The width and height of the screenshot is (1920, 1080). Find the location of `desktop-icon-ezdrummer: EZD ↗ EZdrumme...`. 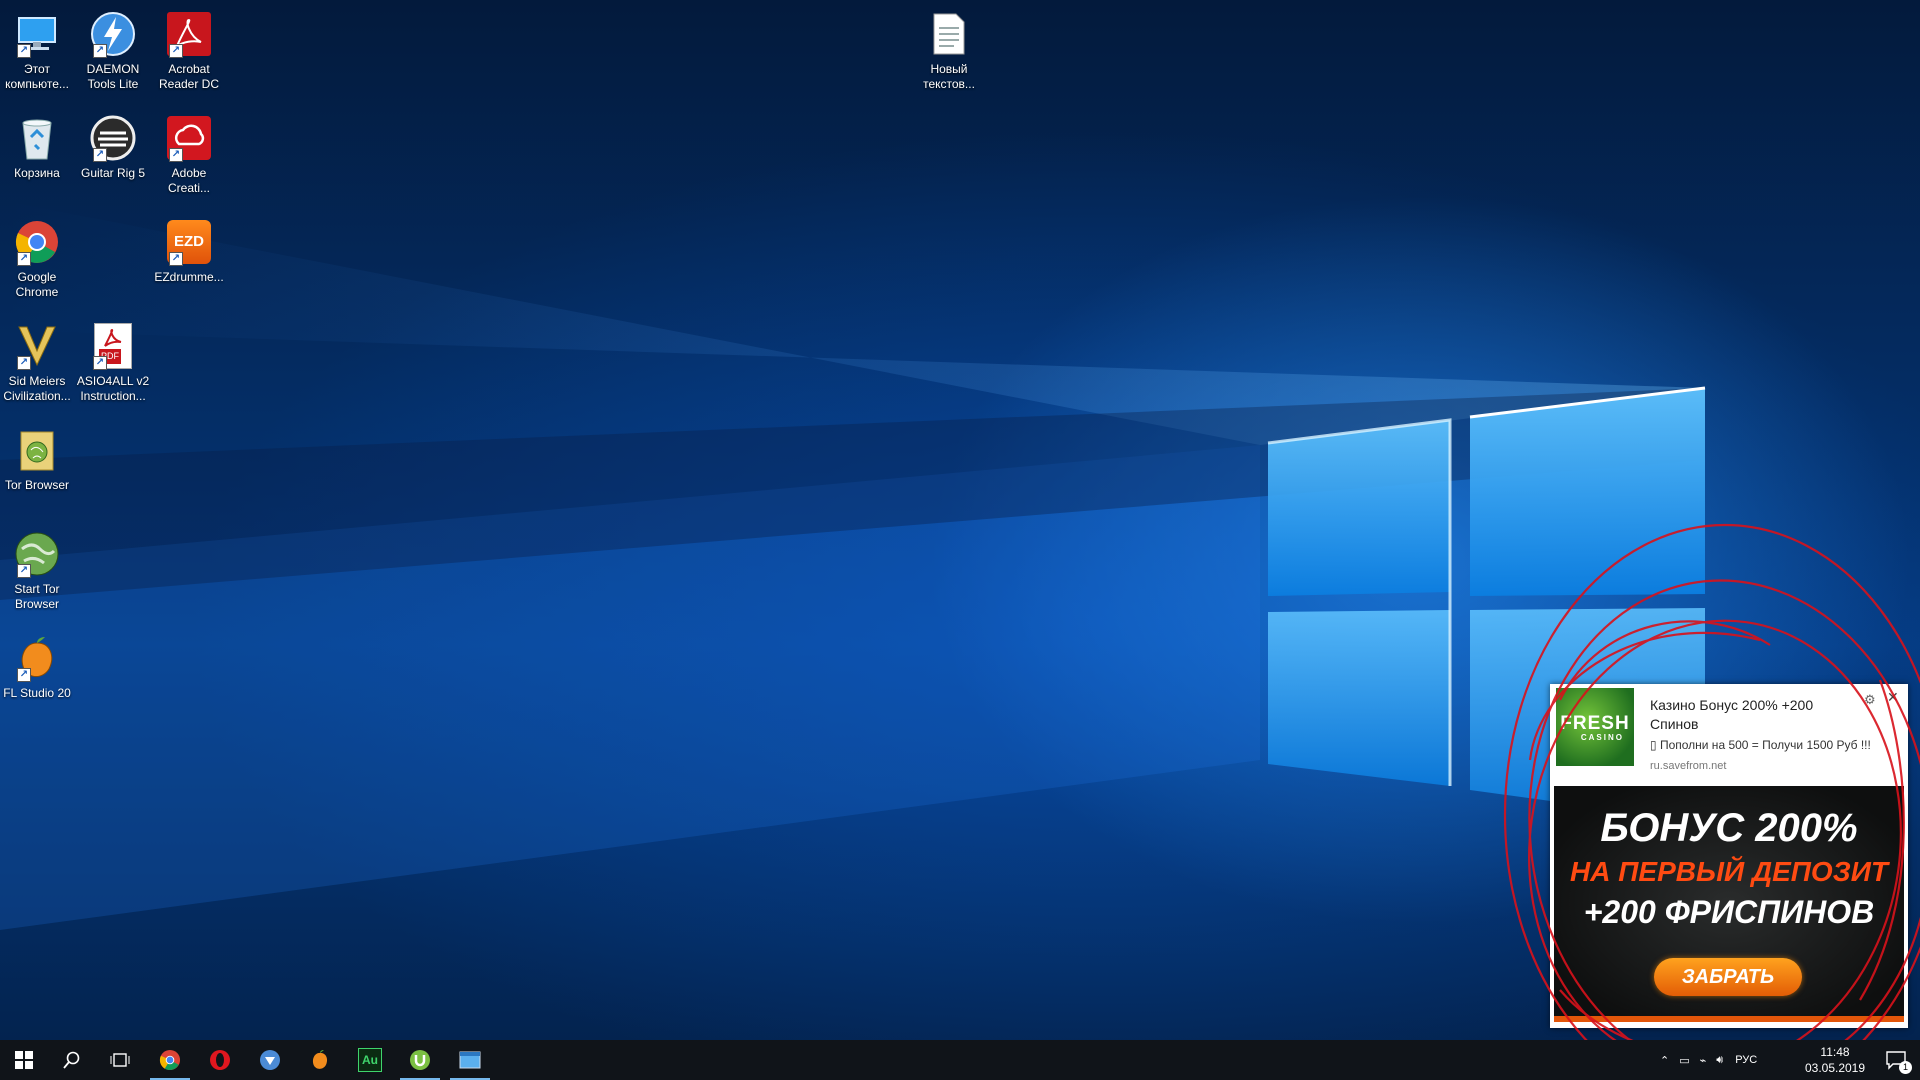

desktop-icon-ezdrummer: EZD ↗ EZdrumme... is located at coordinates (189, 249).